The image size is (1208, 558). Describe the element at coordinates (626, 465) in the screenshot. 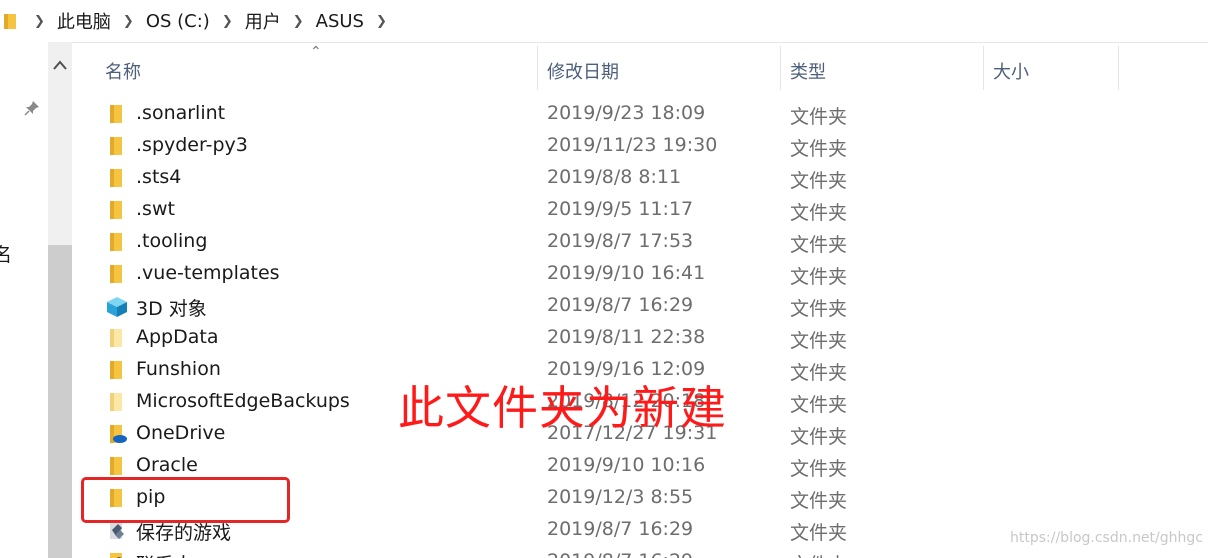

I see `file-modified-date: 2019/9/10 10:16` at that location.